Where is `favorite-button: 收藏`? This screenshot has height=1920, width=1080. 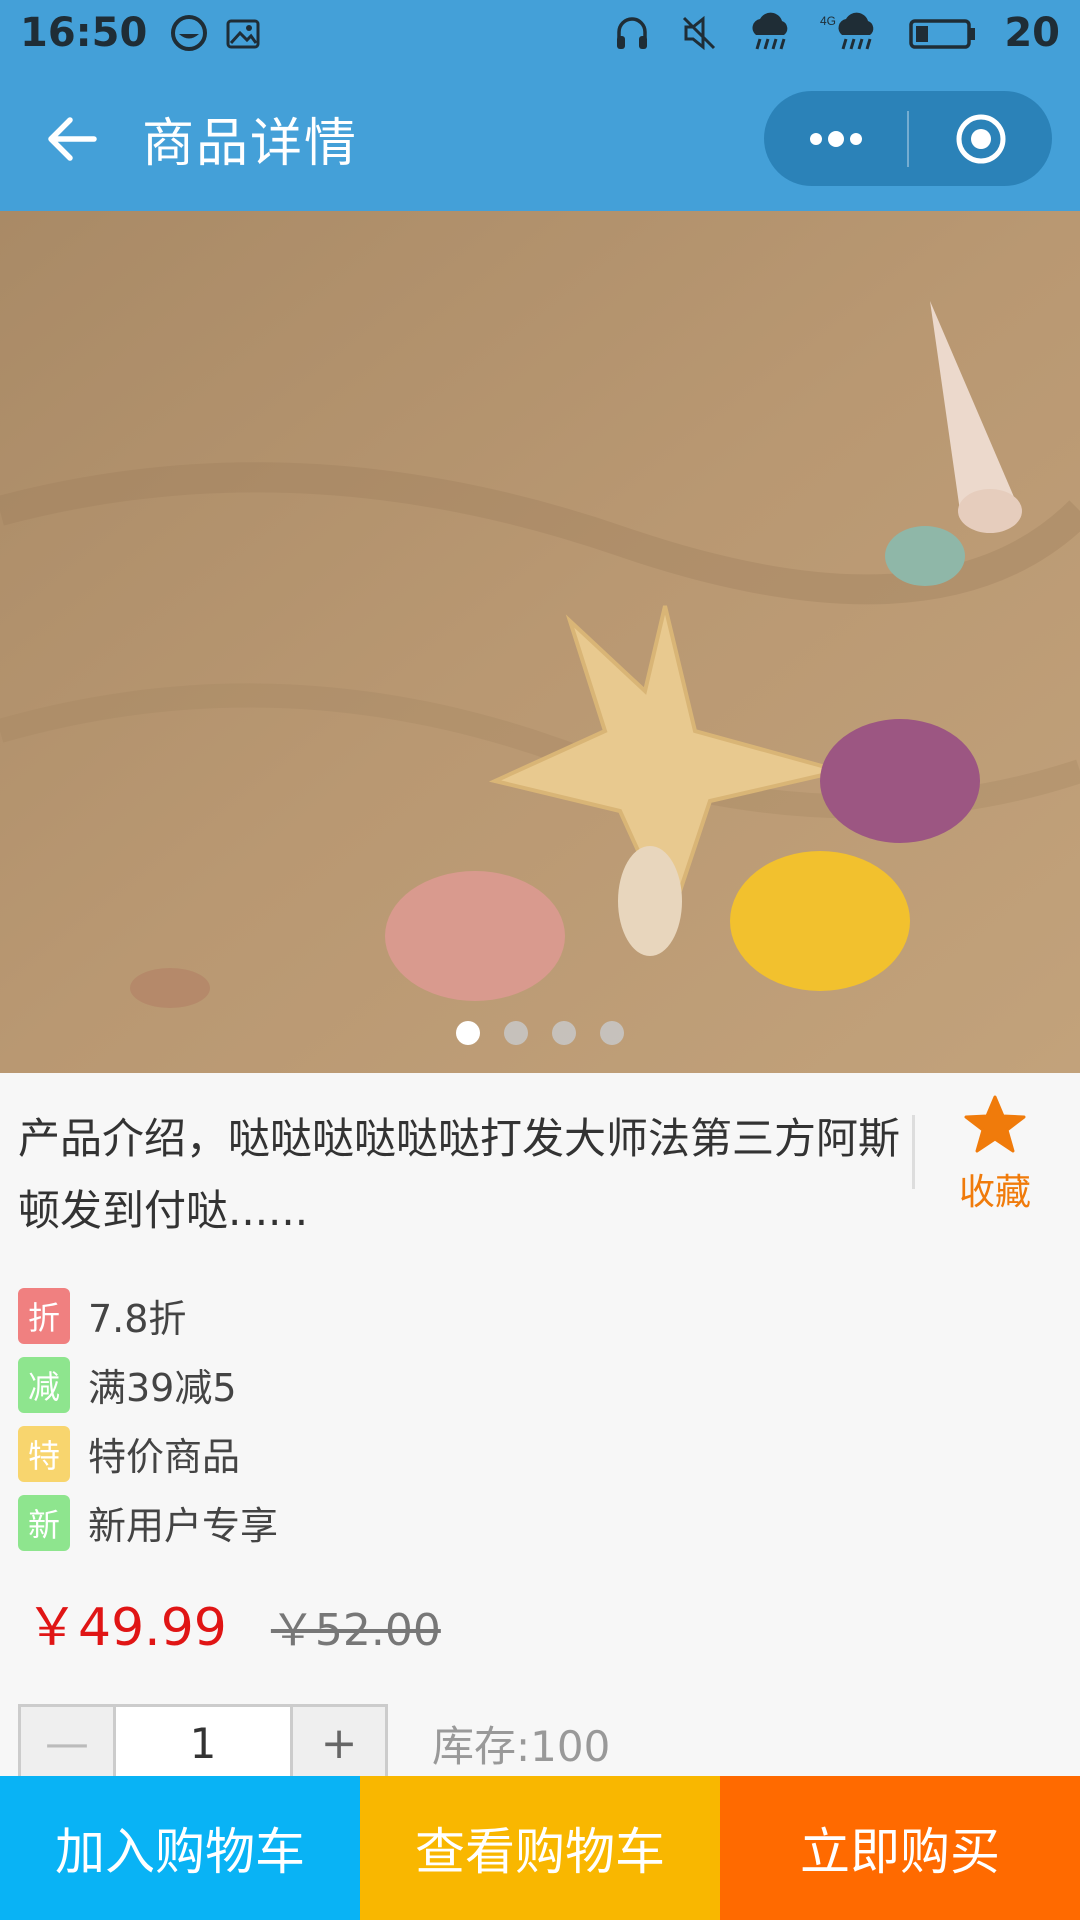
favorite-button: 收藏 is located at coordinates (995, 1154).